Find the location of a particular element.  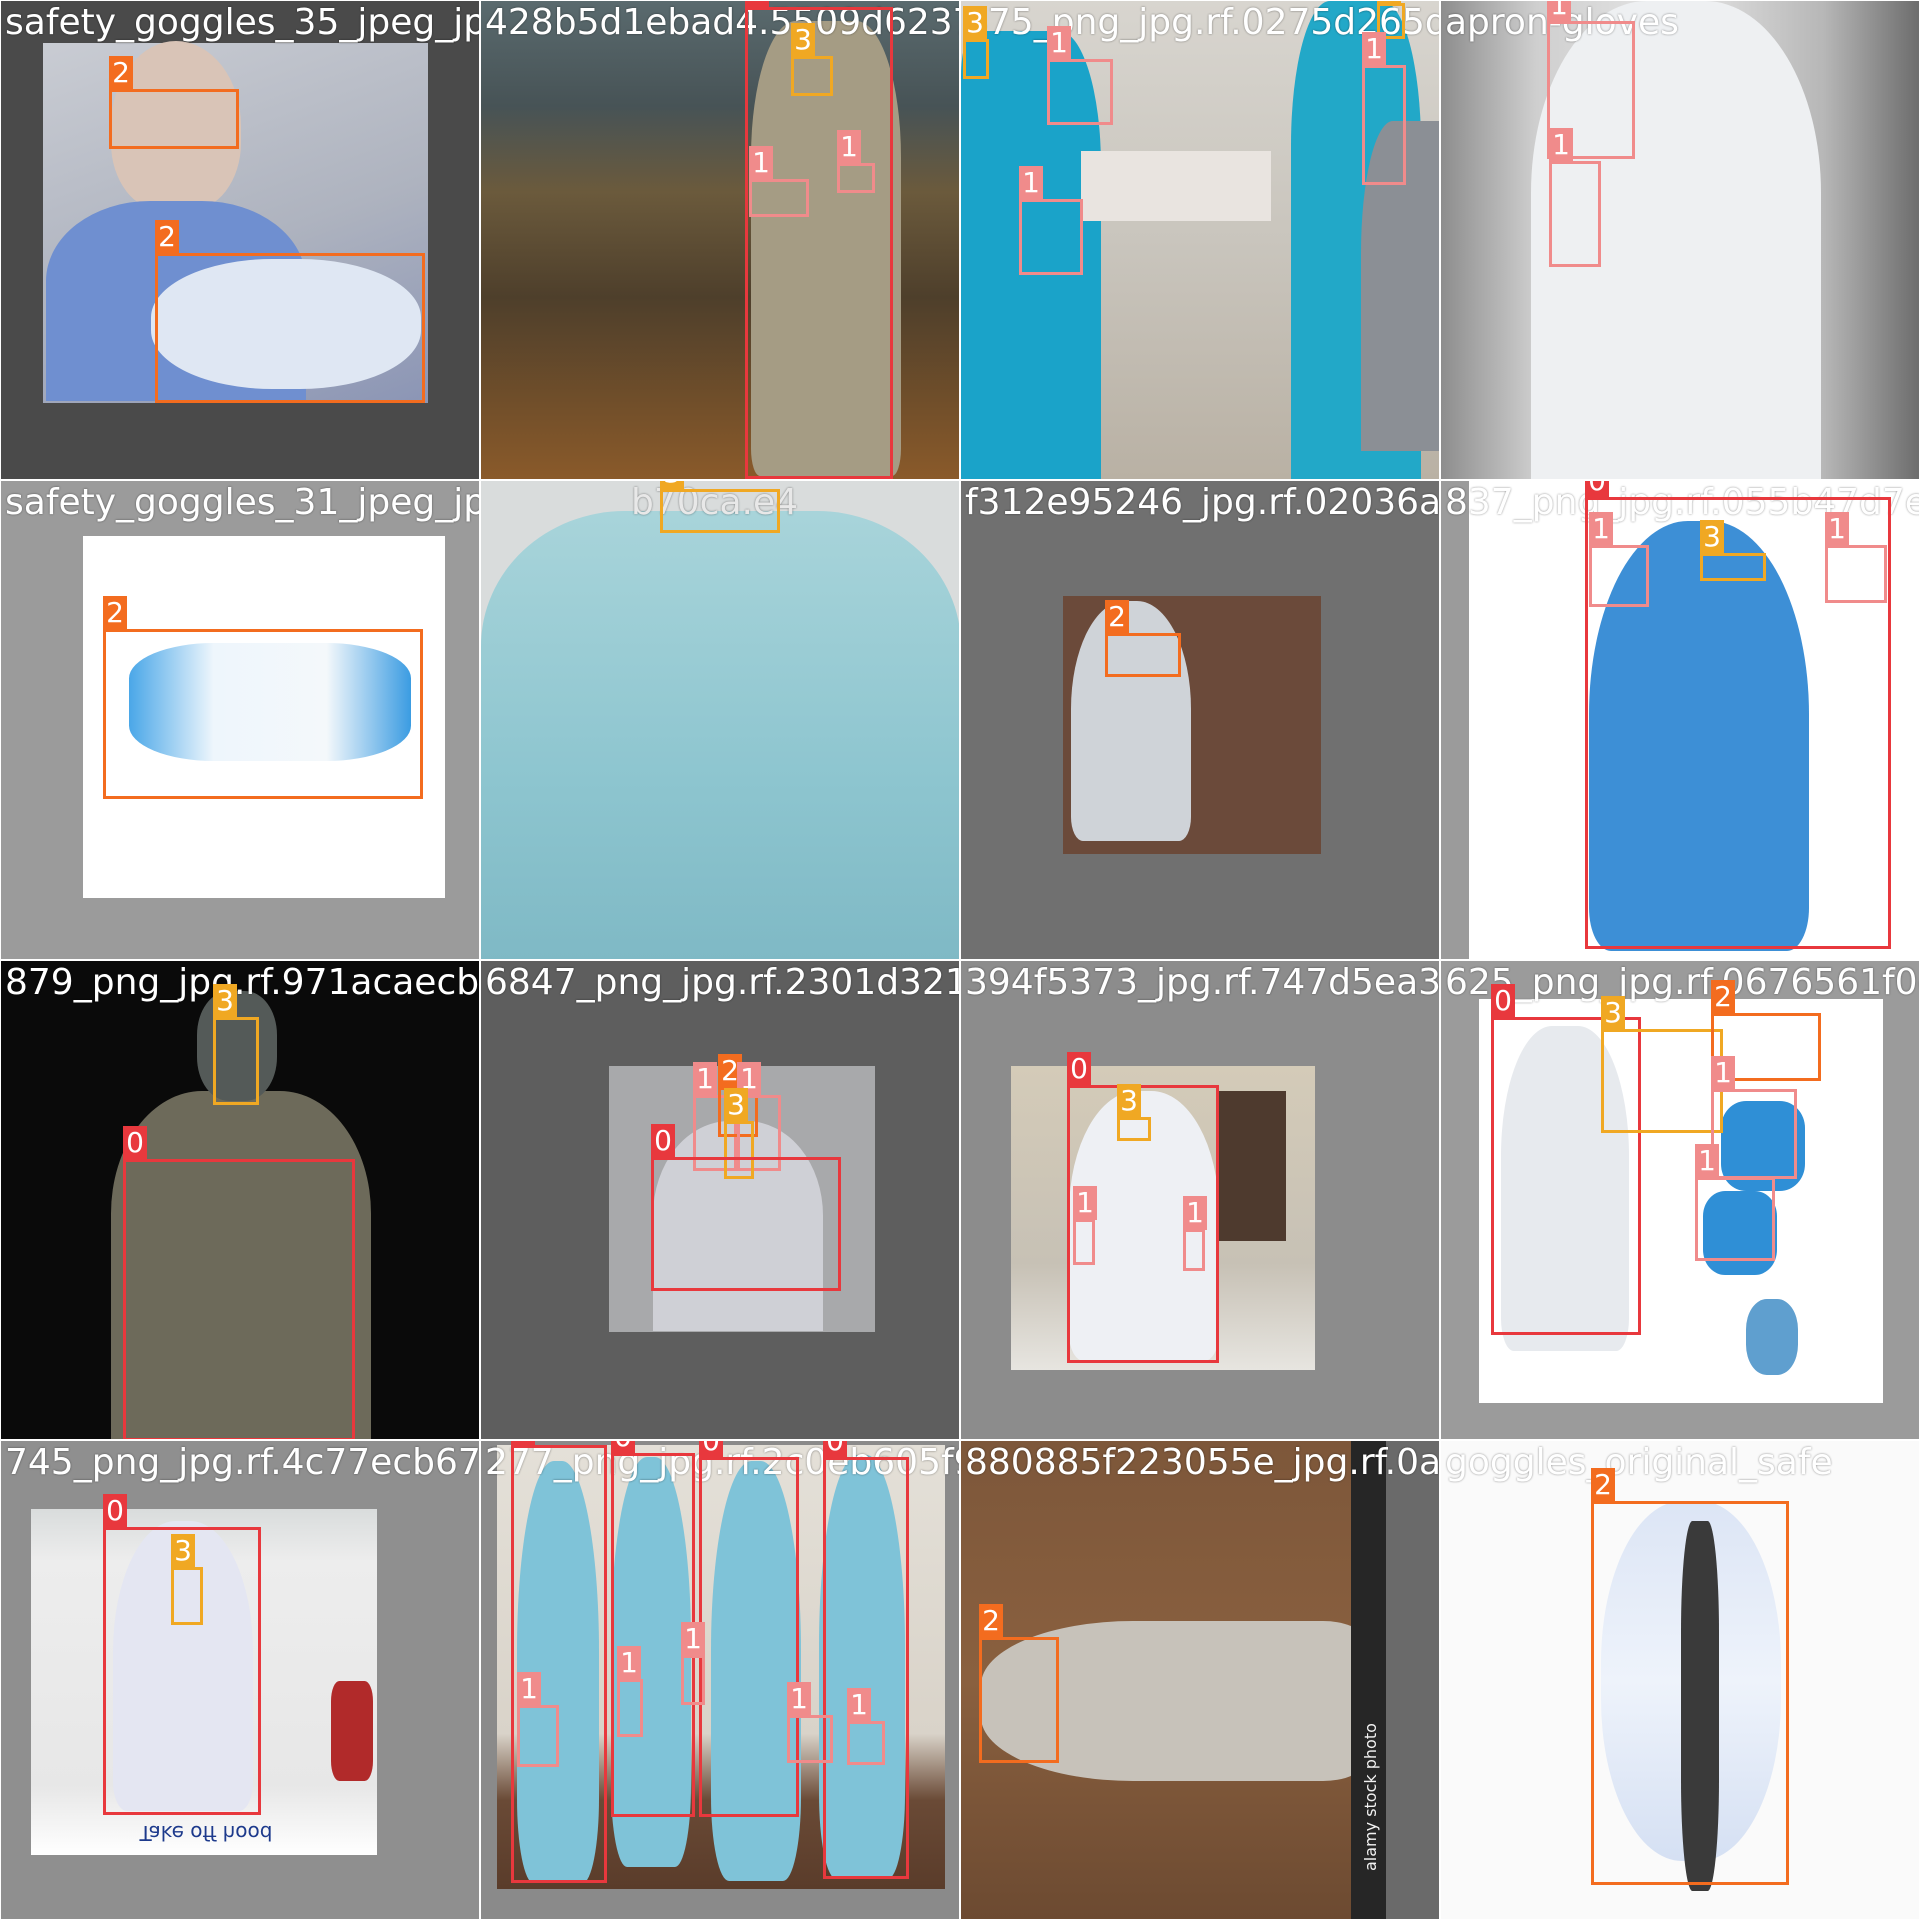

shoe-cover-product is located at coordinates (1772, 1337).